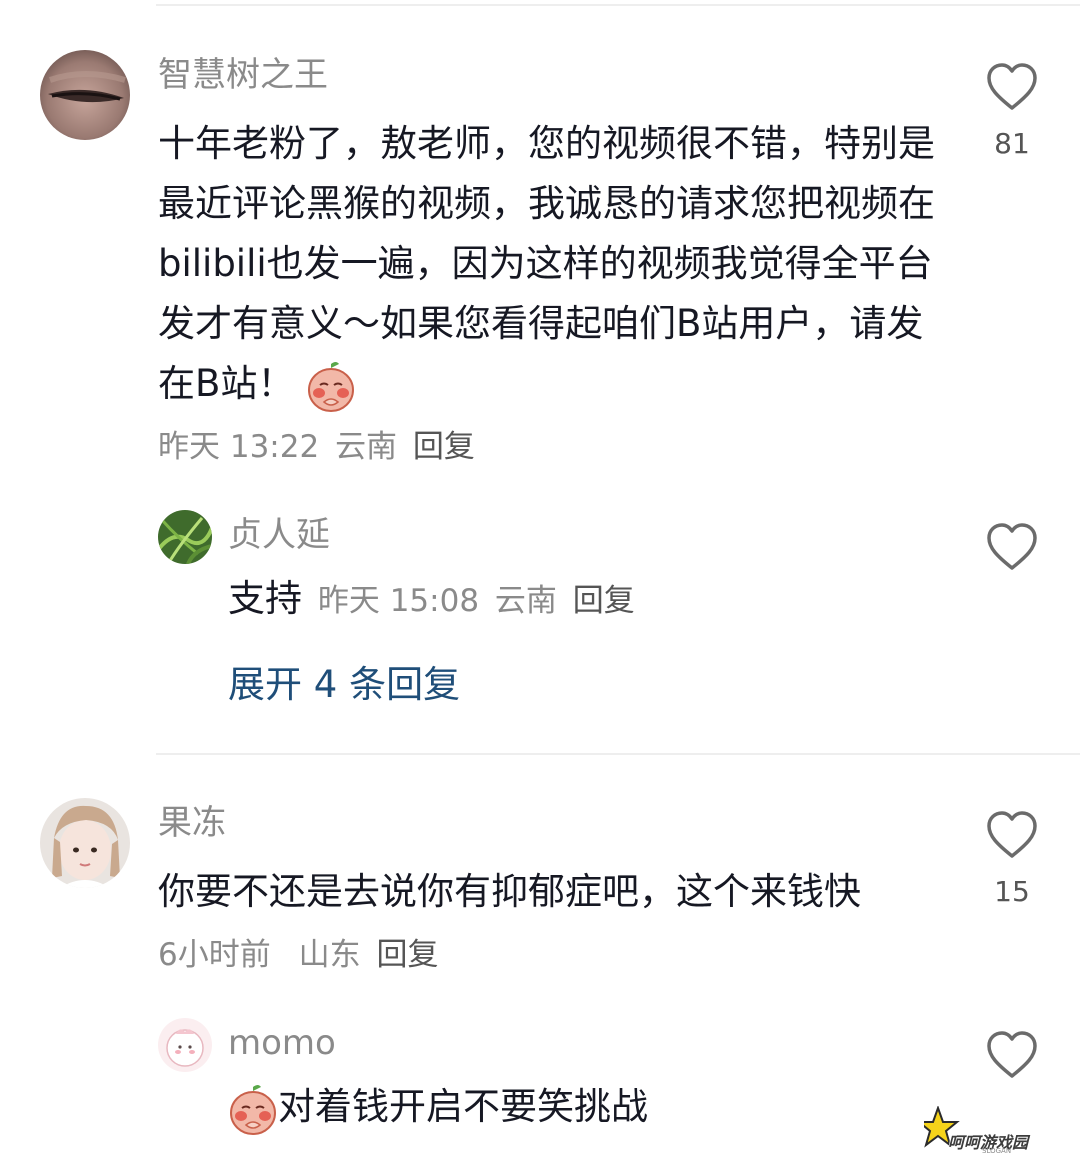 The width and height of the screenshot is (1080, 1157). What do you see at coordinates (366, 447) in the screenshot?
I see `comment-location: 云南` at bounding box center [366, 447].